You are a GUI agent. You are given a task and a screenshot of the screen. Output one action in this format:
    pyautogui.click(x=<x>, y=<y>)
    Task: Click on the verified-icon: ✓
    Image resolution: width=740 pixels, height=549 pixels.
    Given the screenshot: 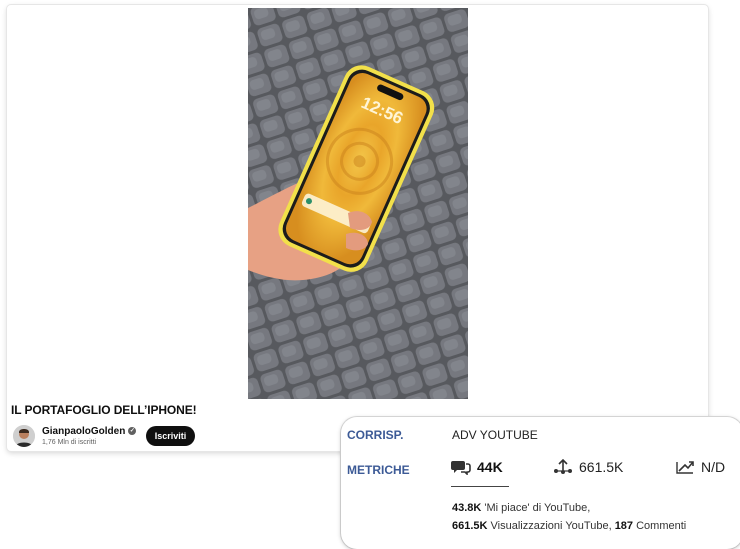 What is the action you would take?
    pyautogui.click(x=132, y=431)
    